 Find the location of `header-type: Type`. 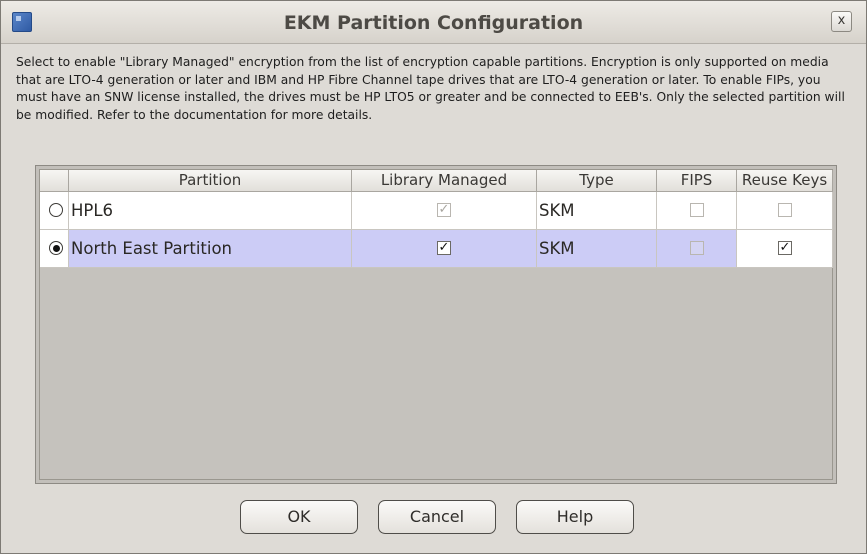

header-type: Type is located at coordinates (597, 181).